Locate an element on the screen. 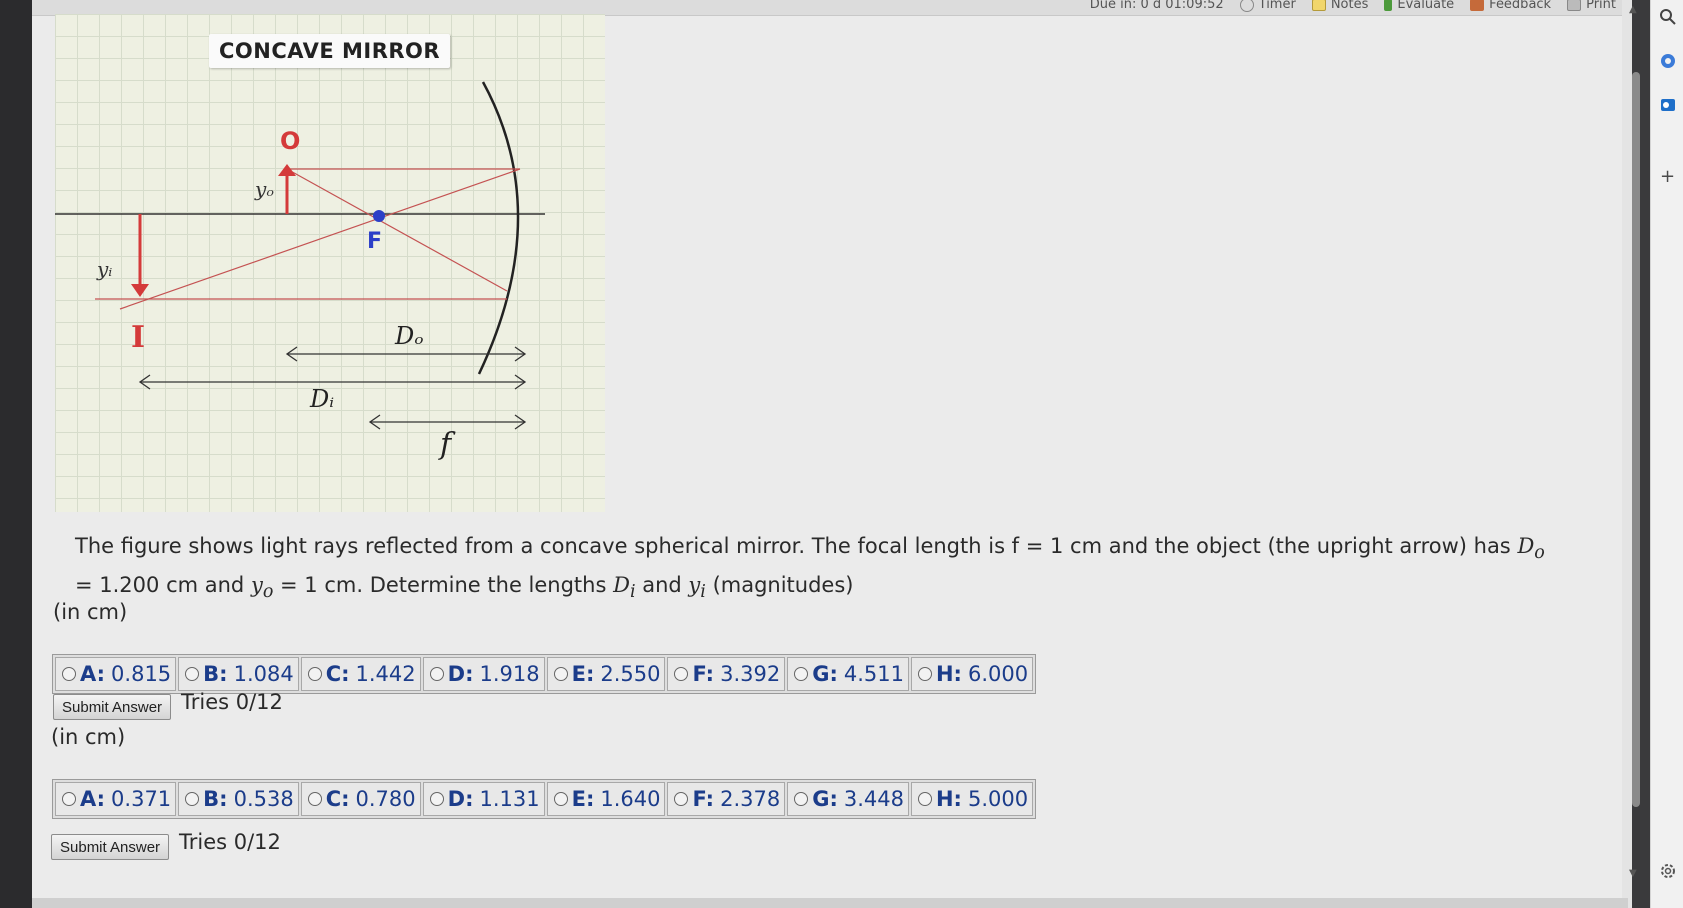 This screenshot has height=908, width=1683. due-timer-text: Due in: 0 d 01:09:52 is located at coordinates (1156, 6).